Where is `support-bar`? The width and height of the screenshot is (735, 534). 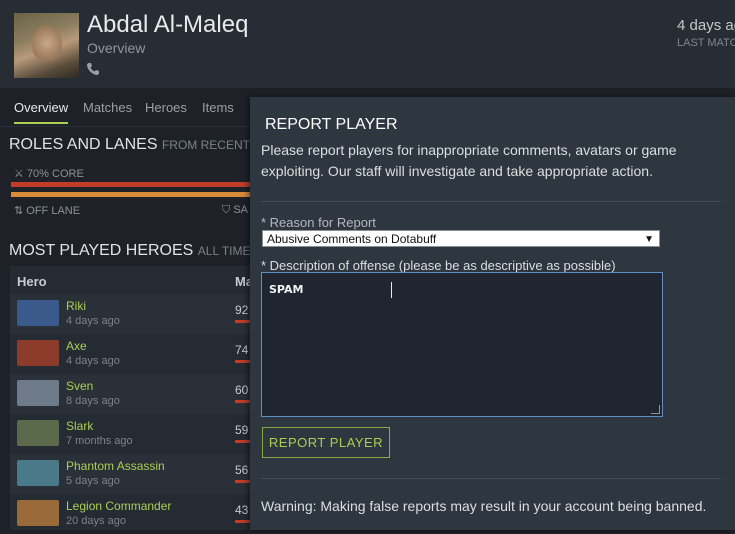
support-bar is located at coordinates (131, 194).